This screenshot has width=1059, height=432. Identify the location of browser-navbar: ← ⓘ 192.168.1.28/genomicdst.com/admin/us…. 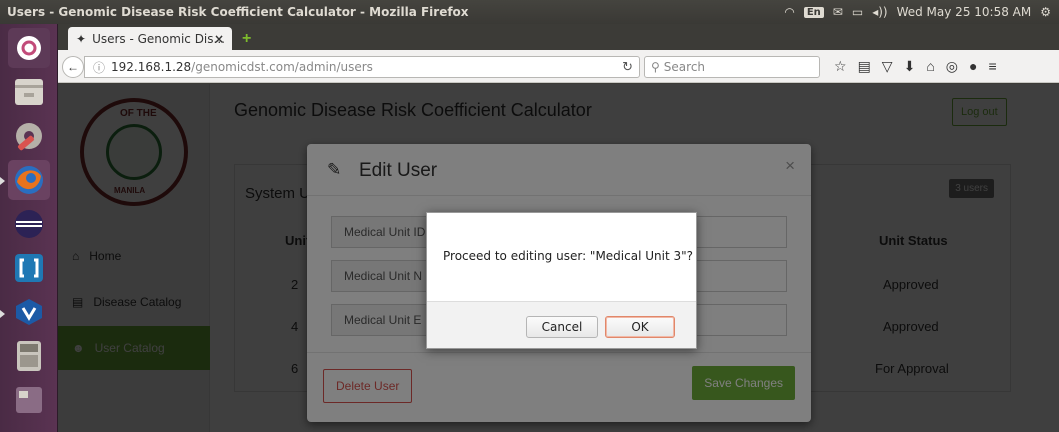
(558, 66).